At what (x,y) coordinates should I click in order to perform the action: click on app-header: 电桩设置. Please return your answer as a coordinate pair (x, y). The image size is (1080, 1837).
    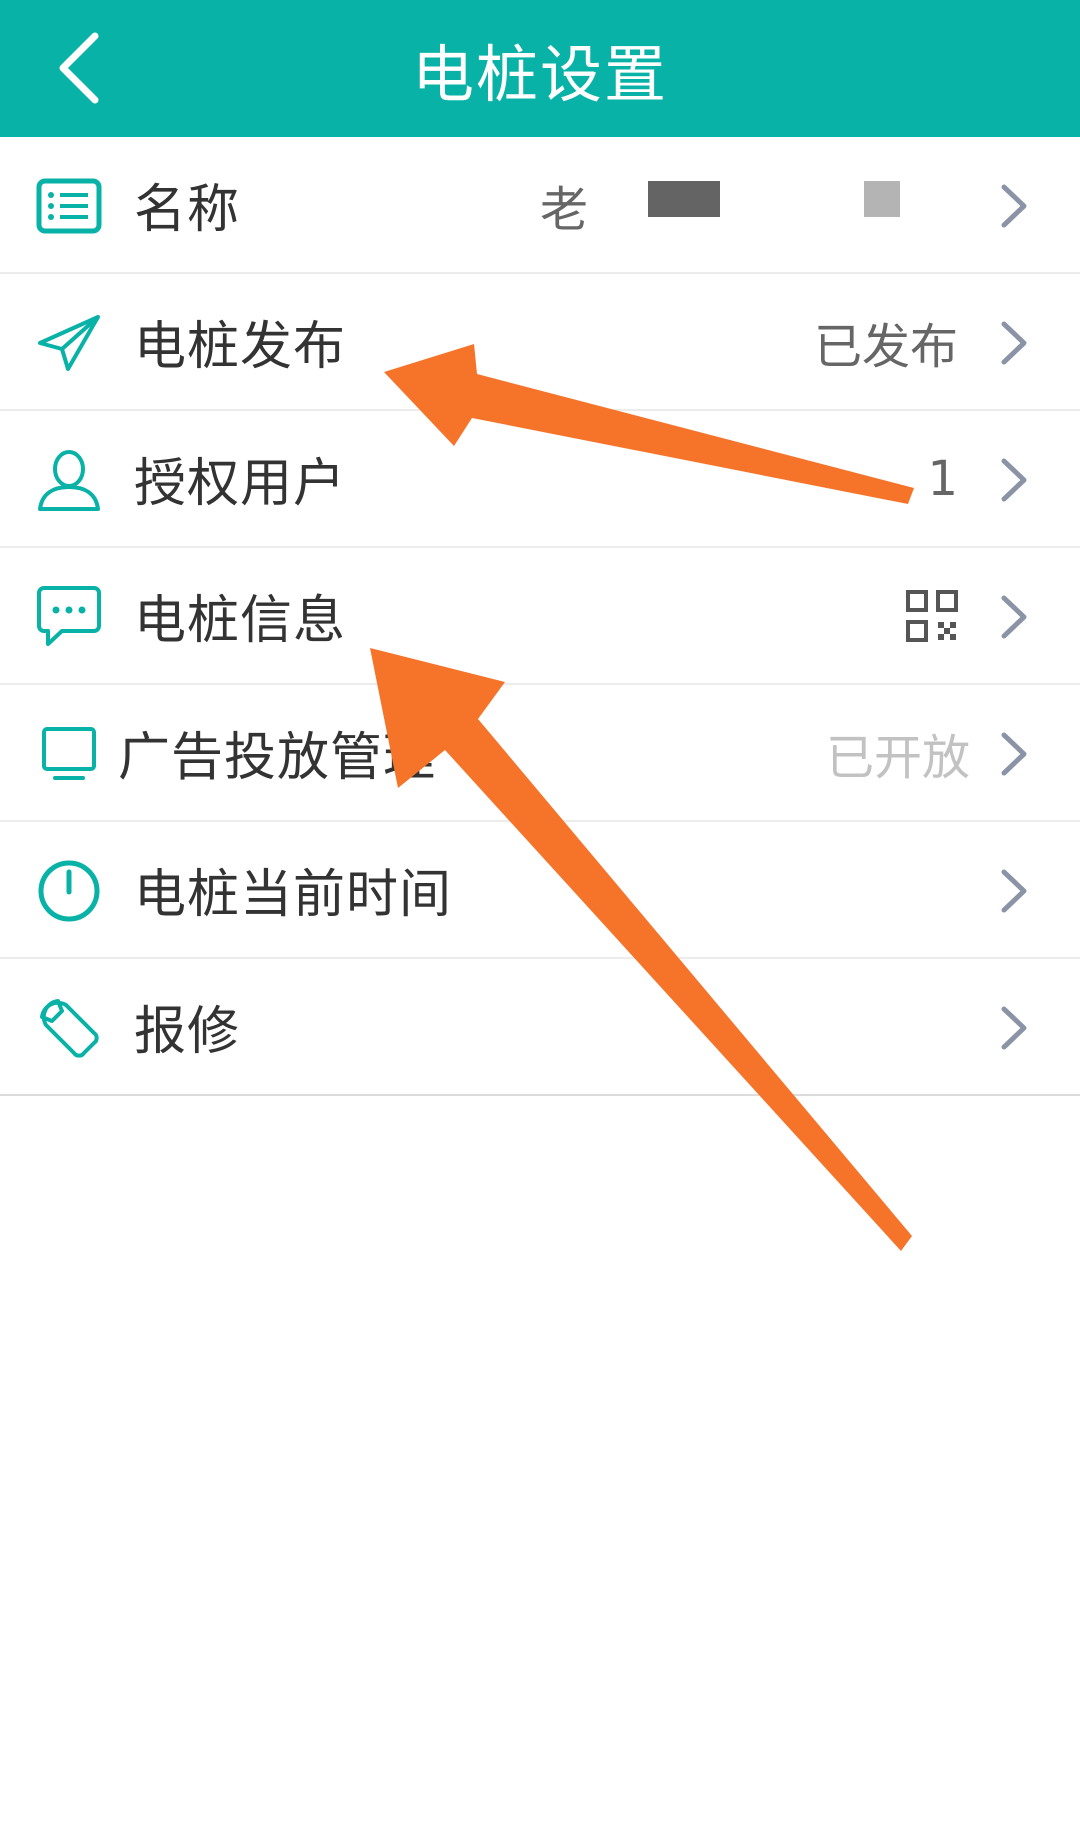
    Looking at the image, I should click on (540, 68).